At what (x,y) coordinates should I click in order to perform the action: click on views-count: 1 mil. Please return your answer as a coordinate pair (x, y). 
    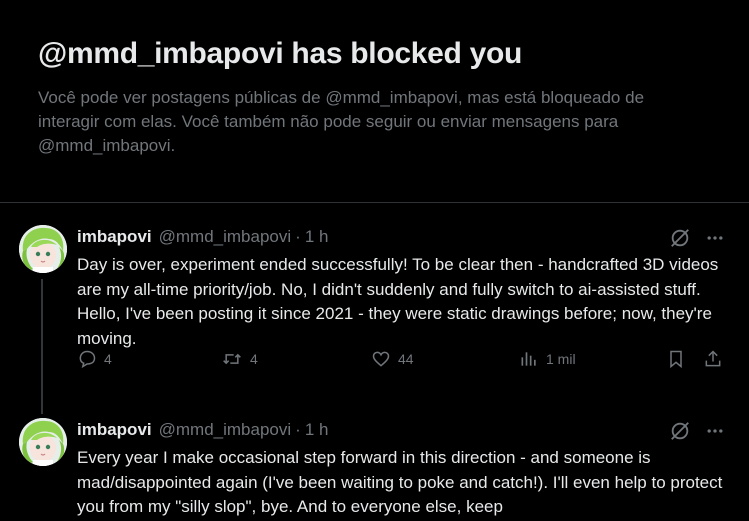
    Looking at the image, I should click on (561, 359).